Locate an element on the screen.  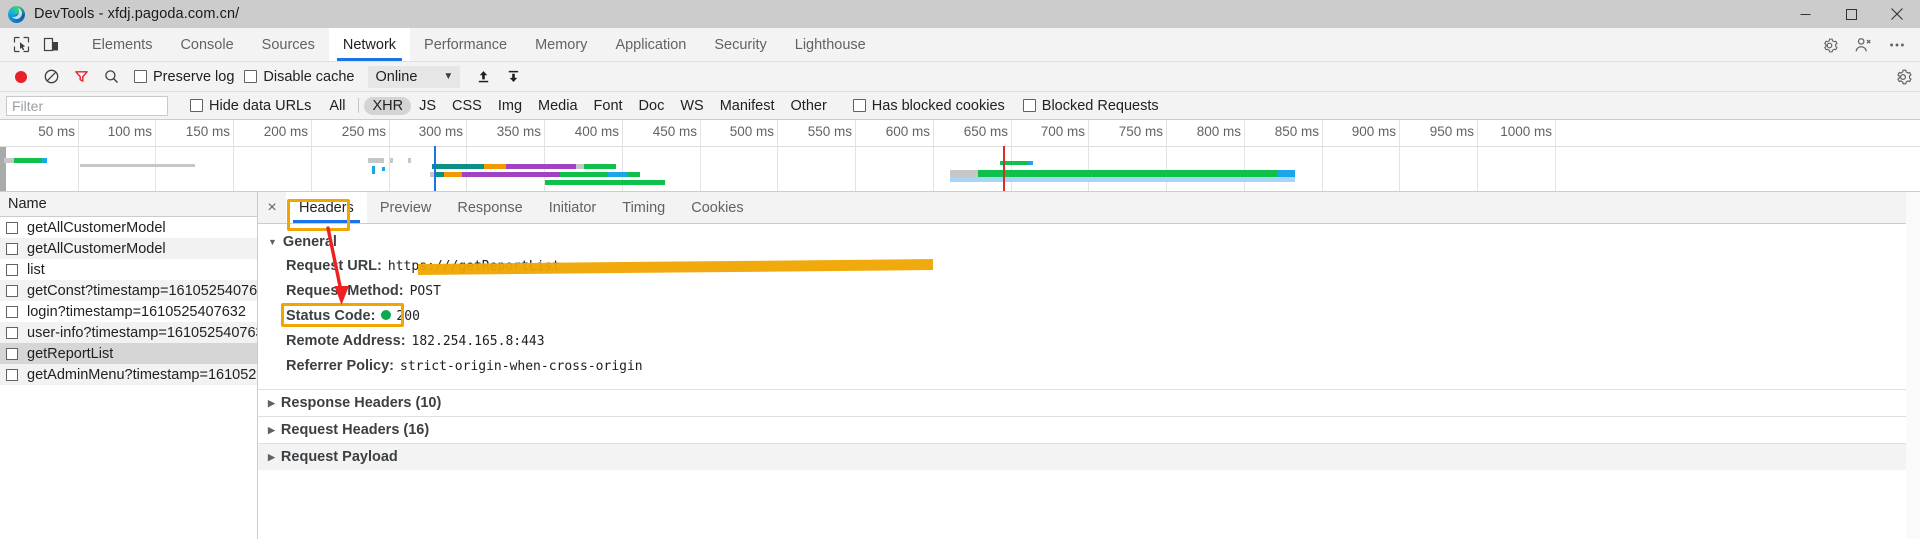
export-har-button is located at coordinates (513, 77).